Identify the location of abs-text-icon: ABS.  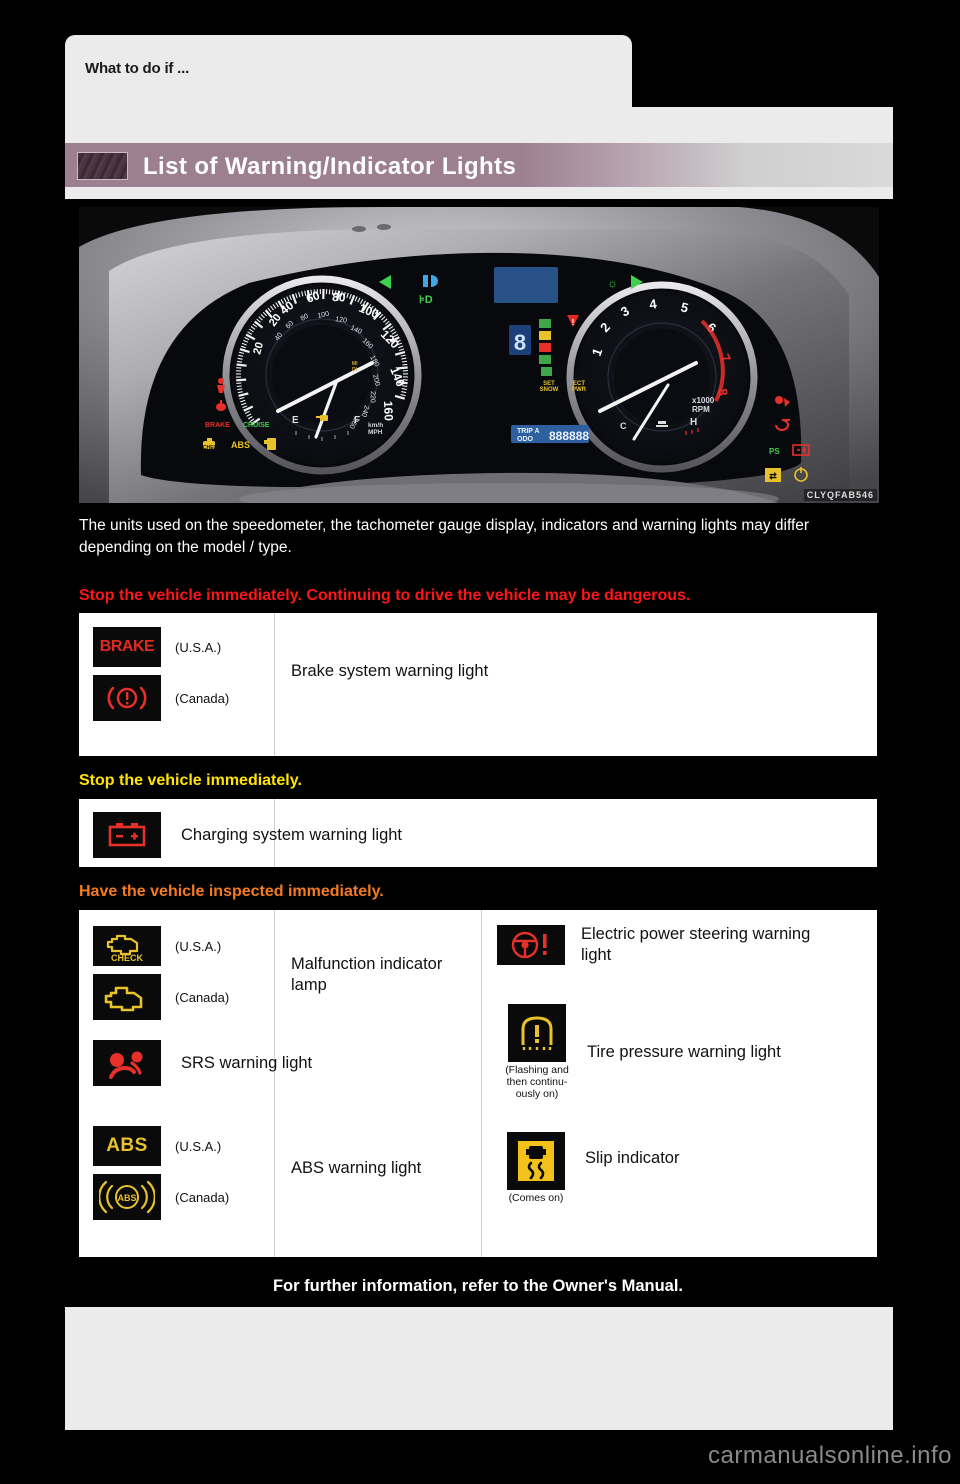
(127, 1146).